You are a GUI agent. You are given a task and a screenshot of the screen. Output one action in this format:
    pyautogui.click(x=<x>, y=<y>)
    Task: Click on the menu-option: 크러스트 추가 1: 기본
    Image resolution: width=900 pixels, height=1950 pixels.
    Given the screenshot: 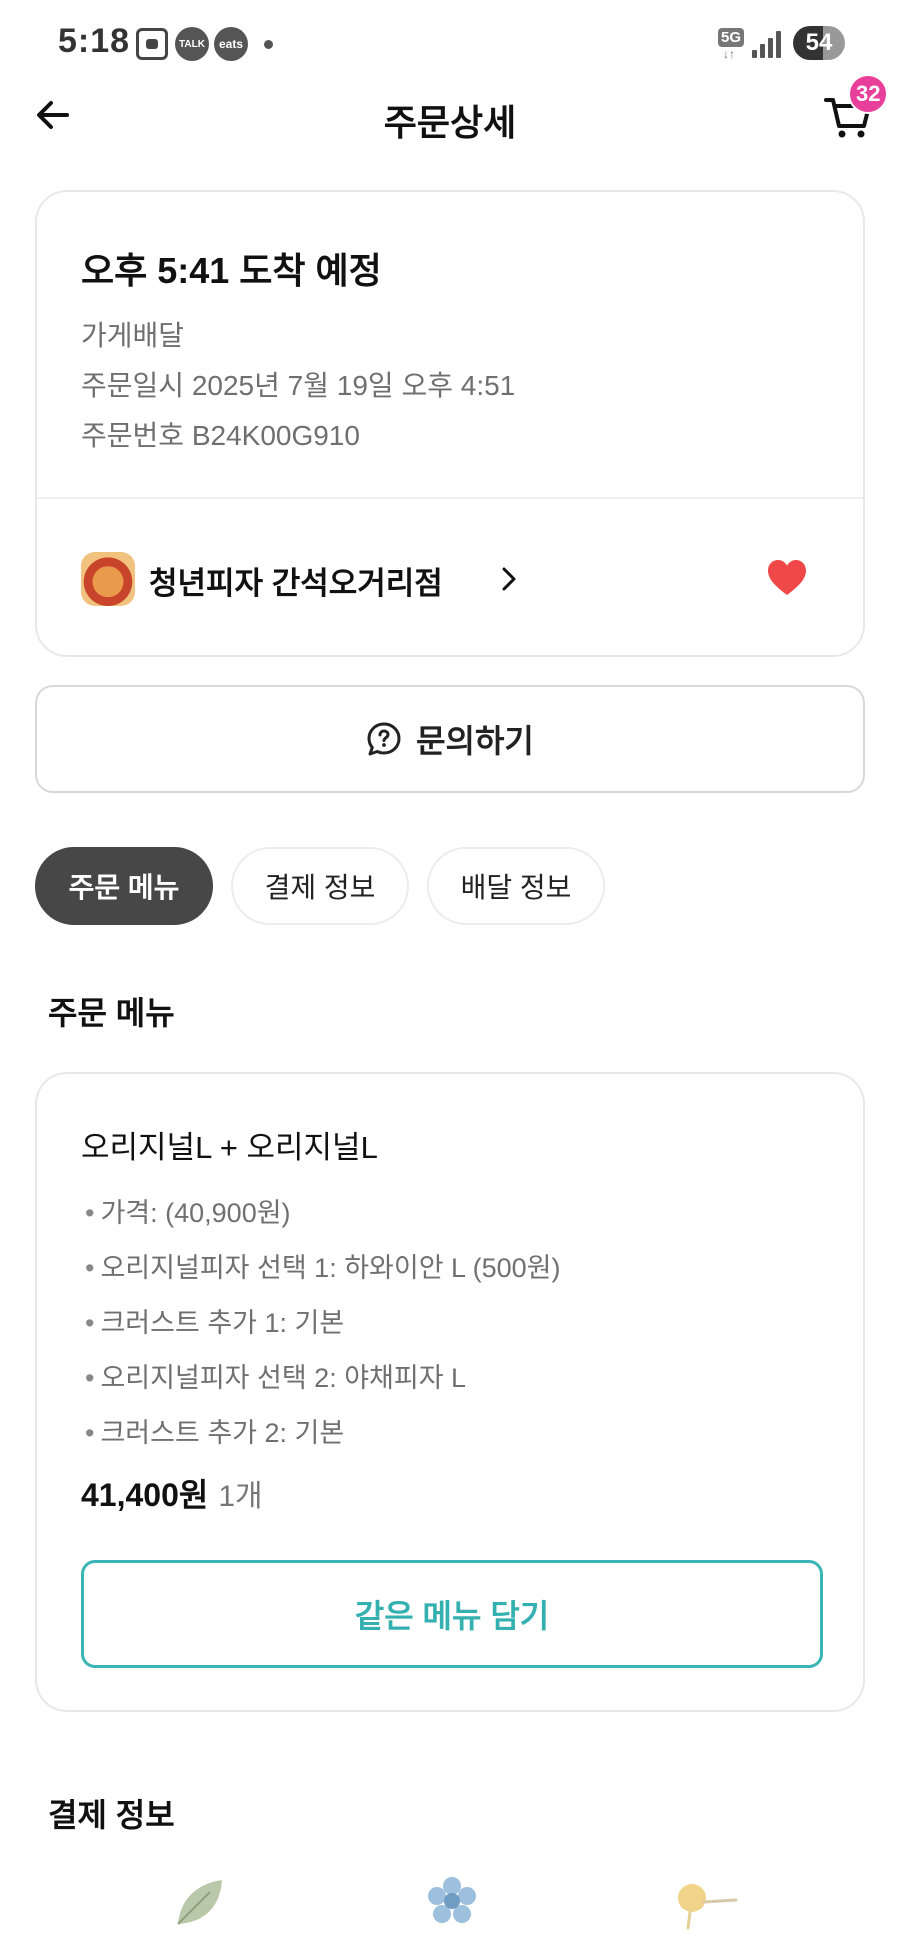 What is the action you would take?
    pyautogui.click(x=322, y=1323)
    